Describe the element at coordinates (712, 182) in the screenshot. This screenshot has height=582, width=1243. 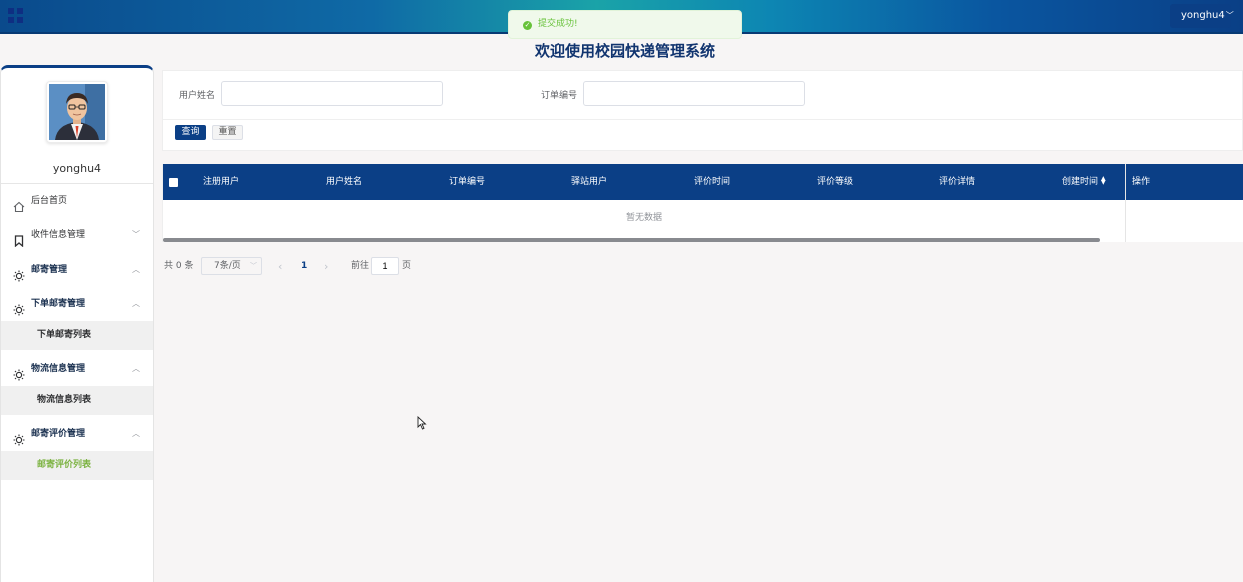
I see `column-header: 评价时间` at that location.